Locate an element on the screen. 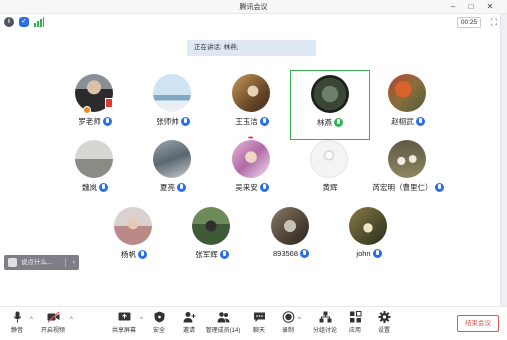  manage-members-label: 管理成员(14) is located at coordinates (223, 331).